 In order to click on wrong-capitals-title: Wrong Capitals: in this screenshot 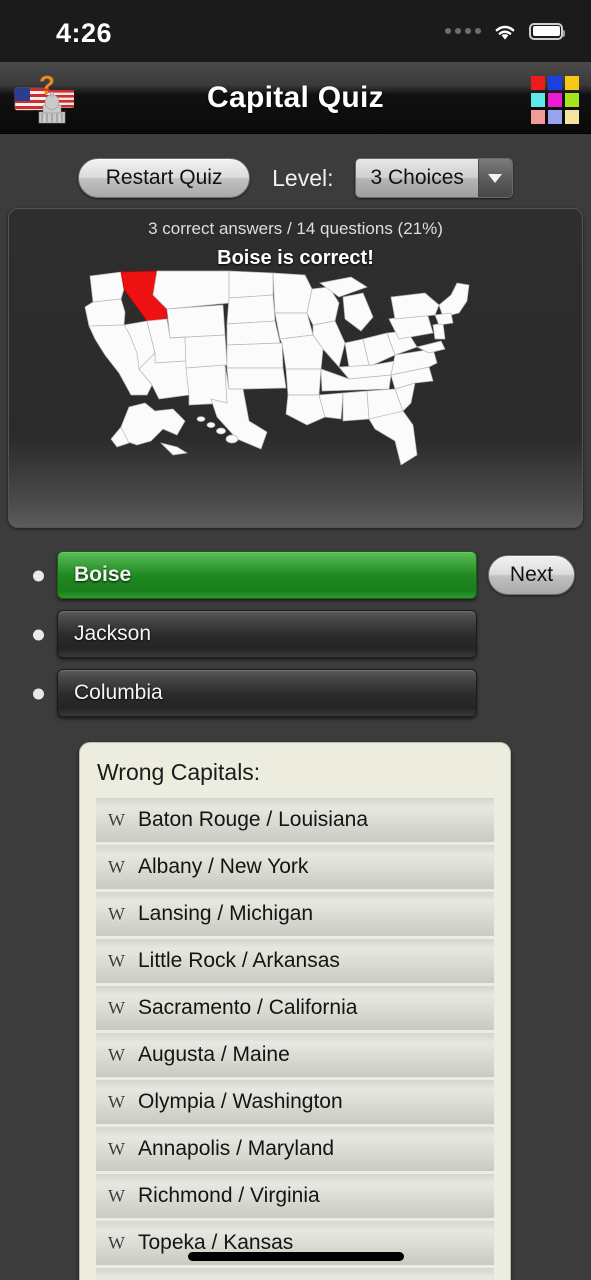, I will do `click(179, 772)`.